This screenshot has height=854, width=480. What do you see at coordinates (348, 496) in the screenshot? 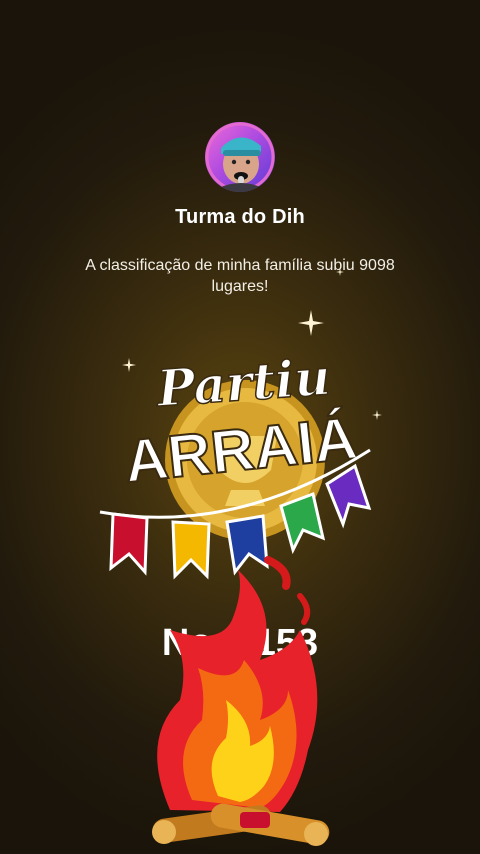
I see `flag-purple` at bounding box center [348, 496].